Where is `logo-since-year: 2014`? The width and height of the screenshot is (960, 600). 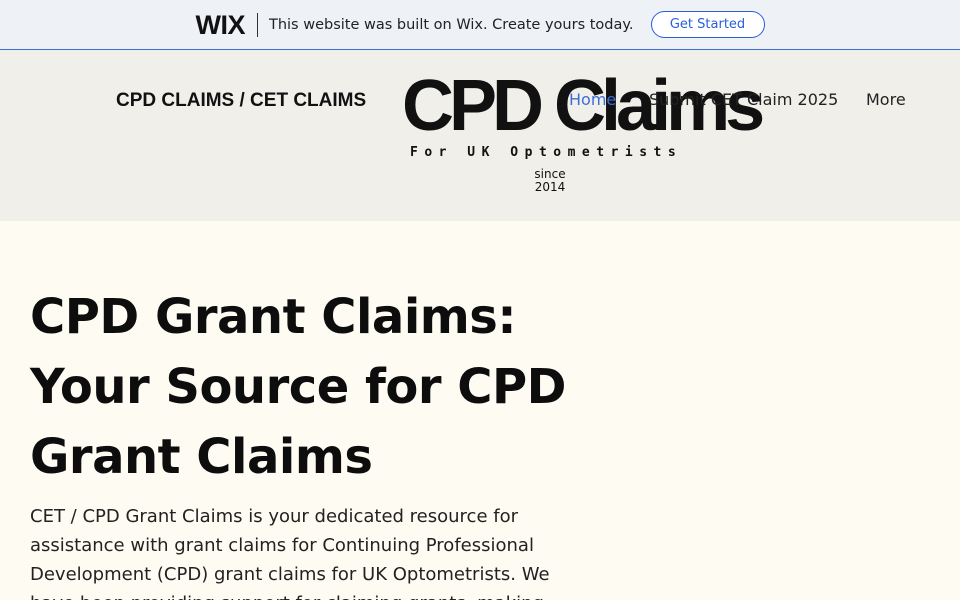
logo-since-year: 2014 is located at coordinates (550, 187).